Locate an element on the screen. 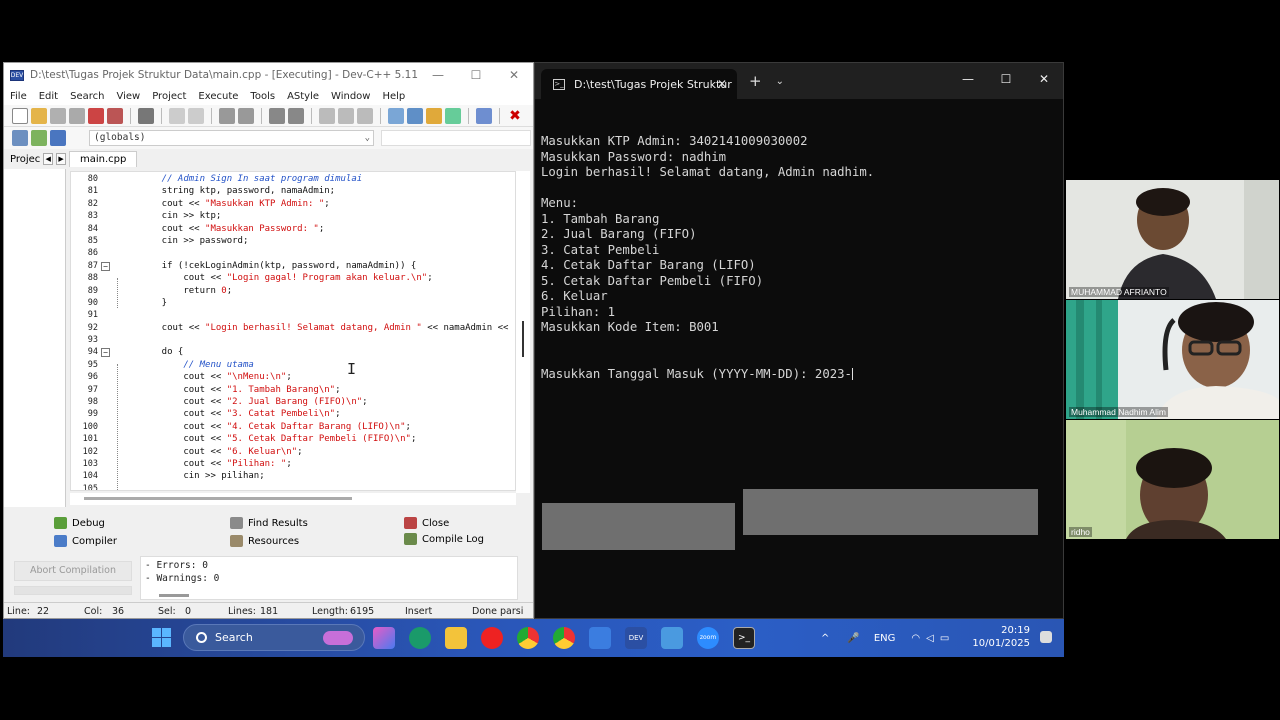  menu-search: Search is located at coordinates (87, 96).